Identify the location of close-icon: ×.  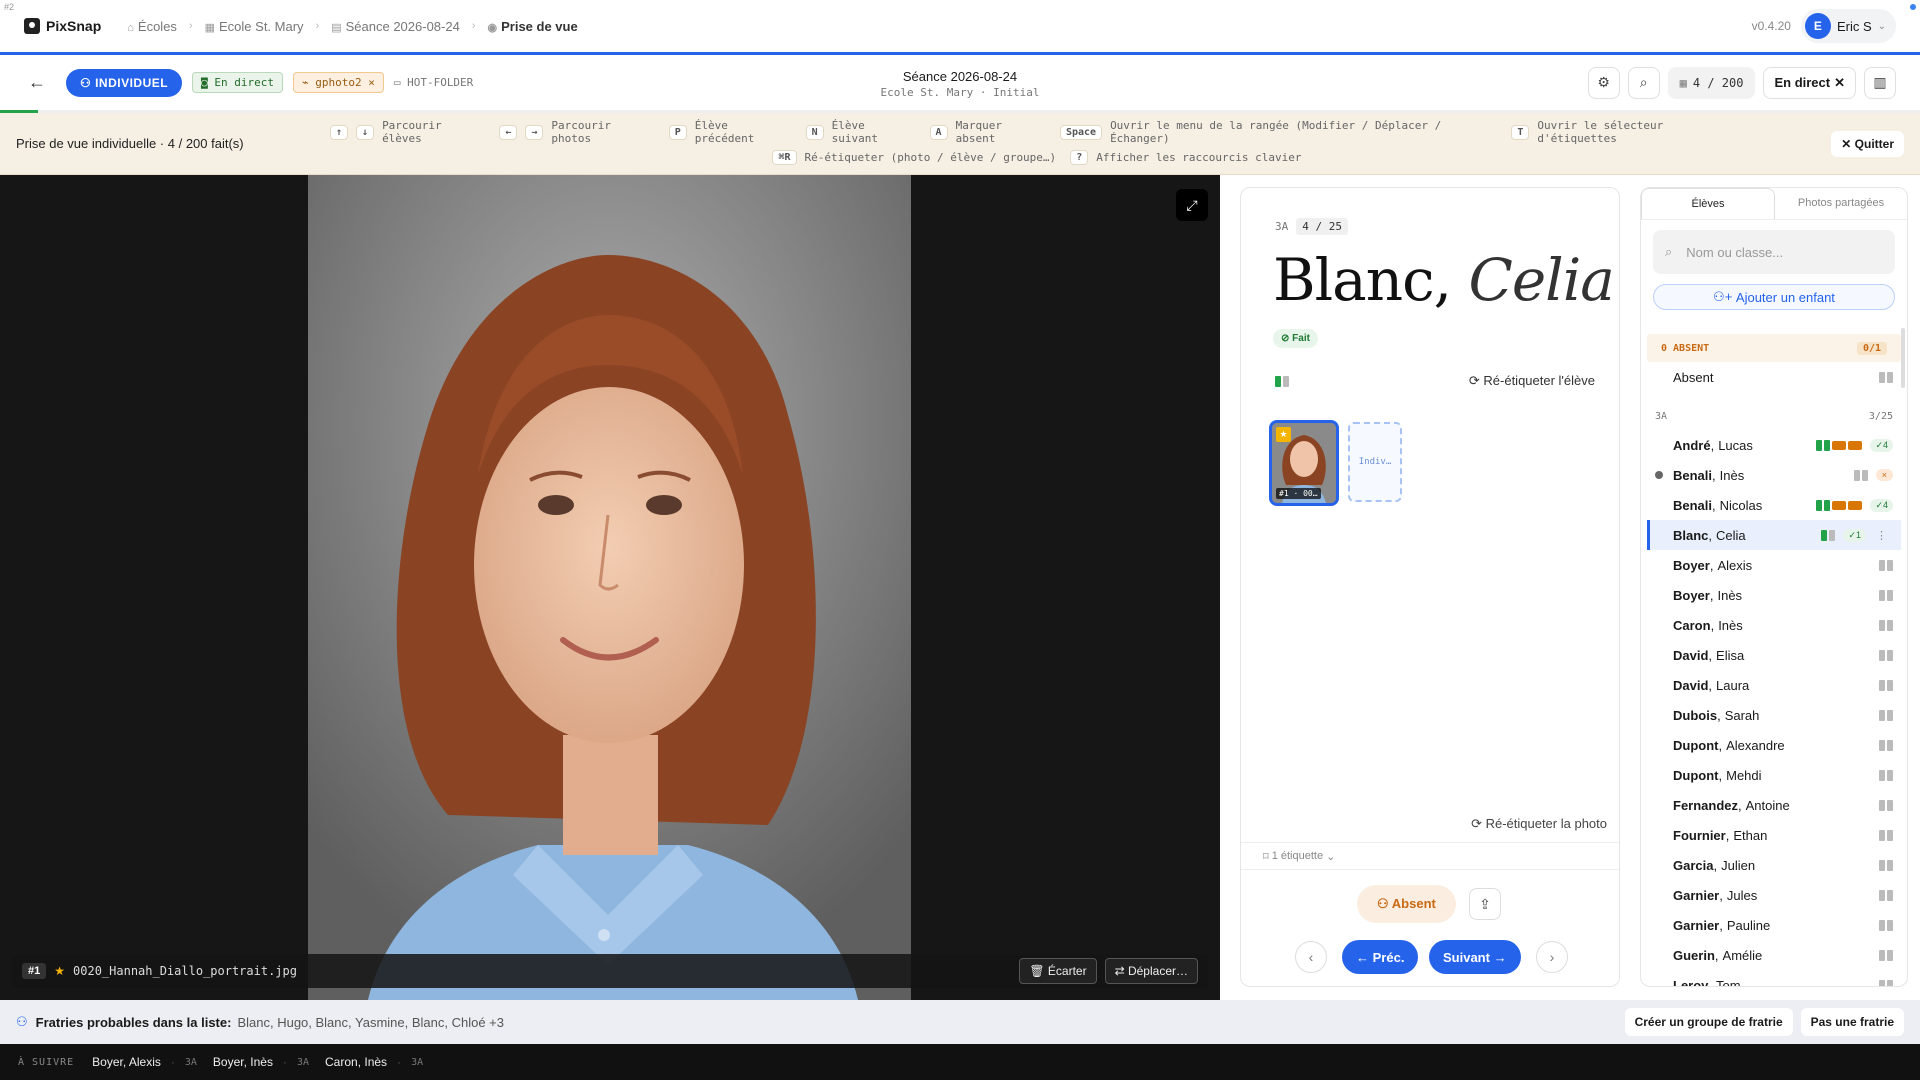
(371, 82).